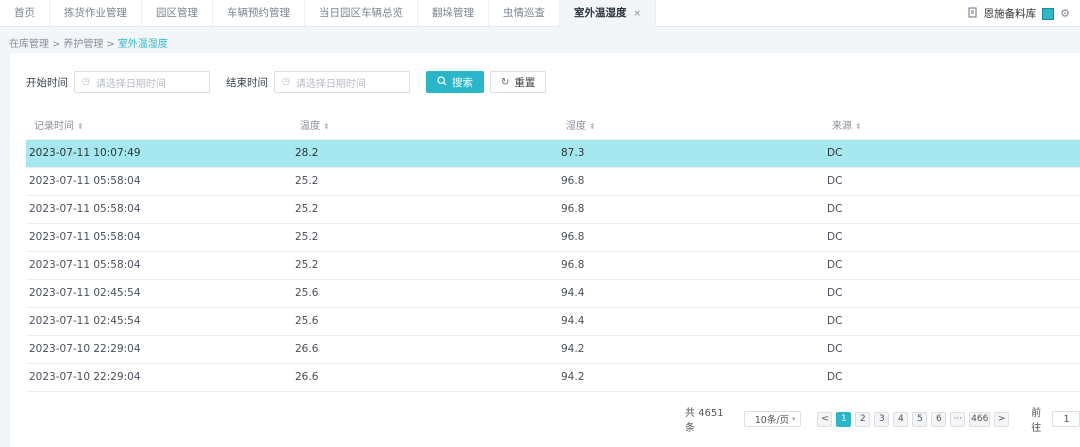  Describe the element at coordinates (638, 14) in the screenshot. I see `close-icon: ×` at that location.